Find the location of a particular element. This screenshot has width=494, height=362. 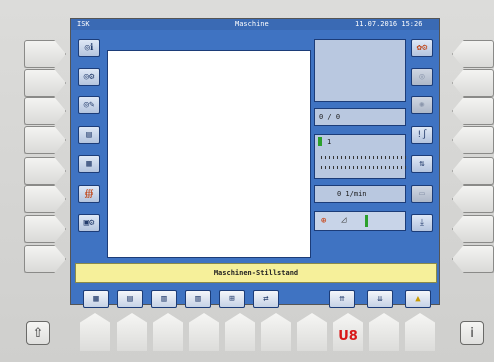

grid-alt-icon: ▥ is located at coordinates (198, 299).